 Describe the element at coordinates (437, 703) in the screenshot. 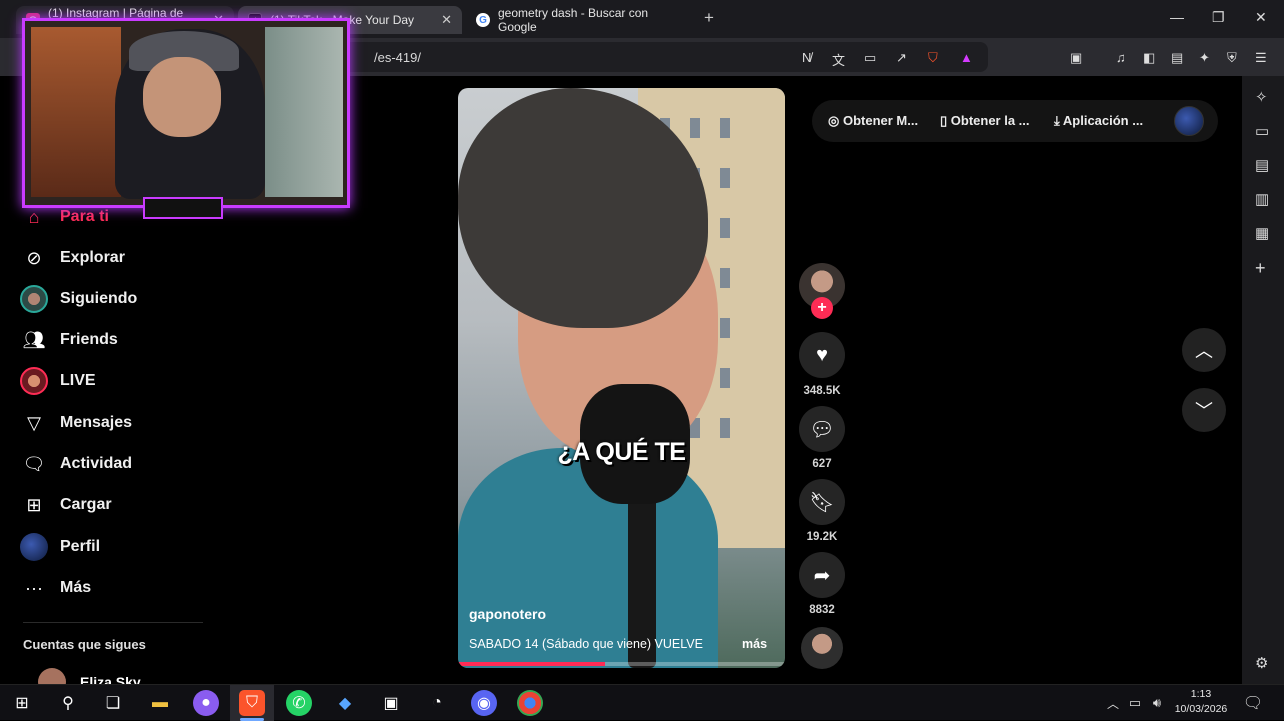

I see `speedometer-icon: ◔` at that location.